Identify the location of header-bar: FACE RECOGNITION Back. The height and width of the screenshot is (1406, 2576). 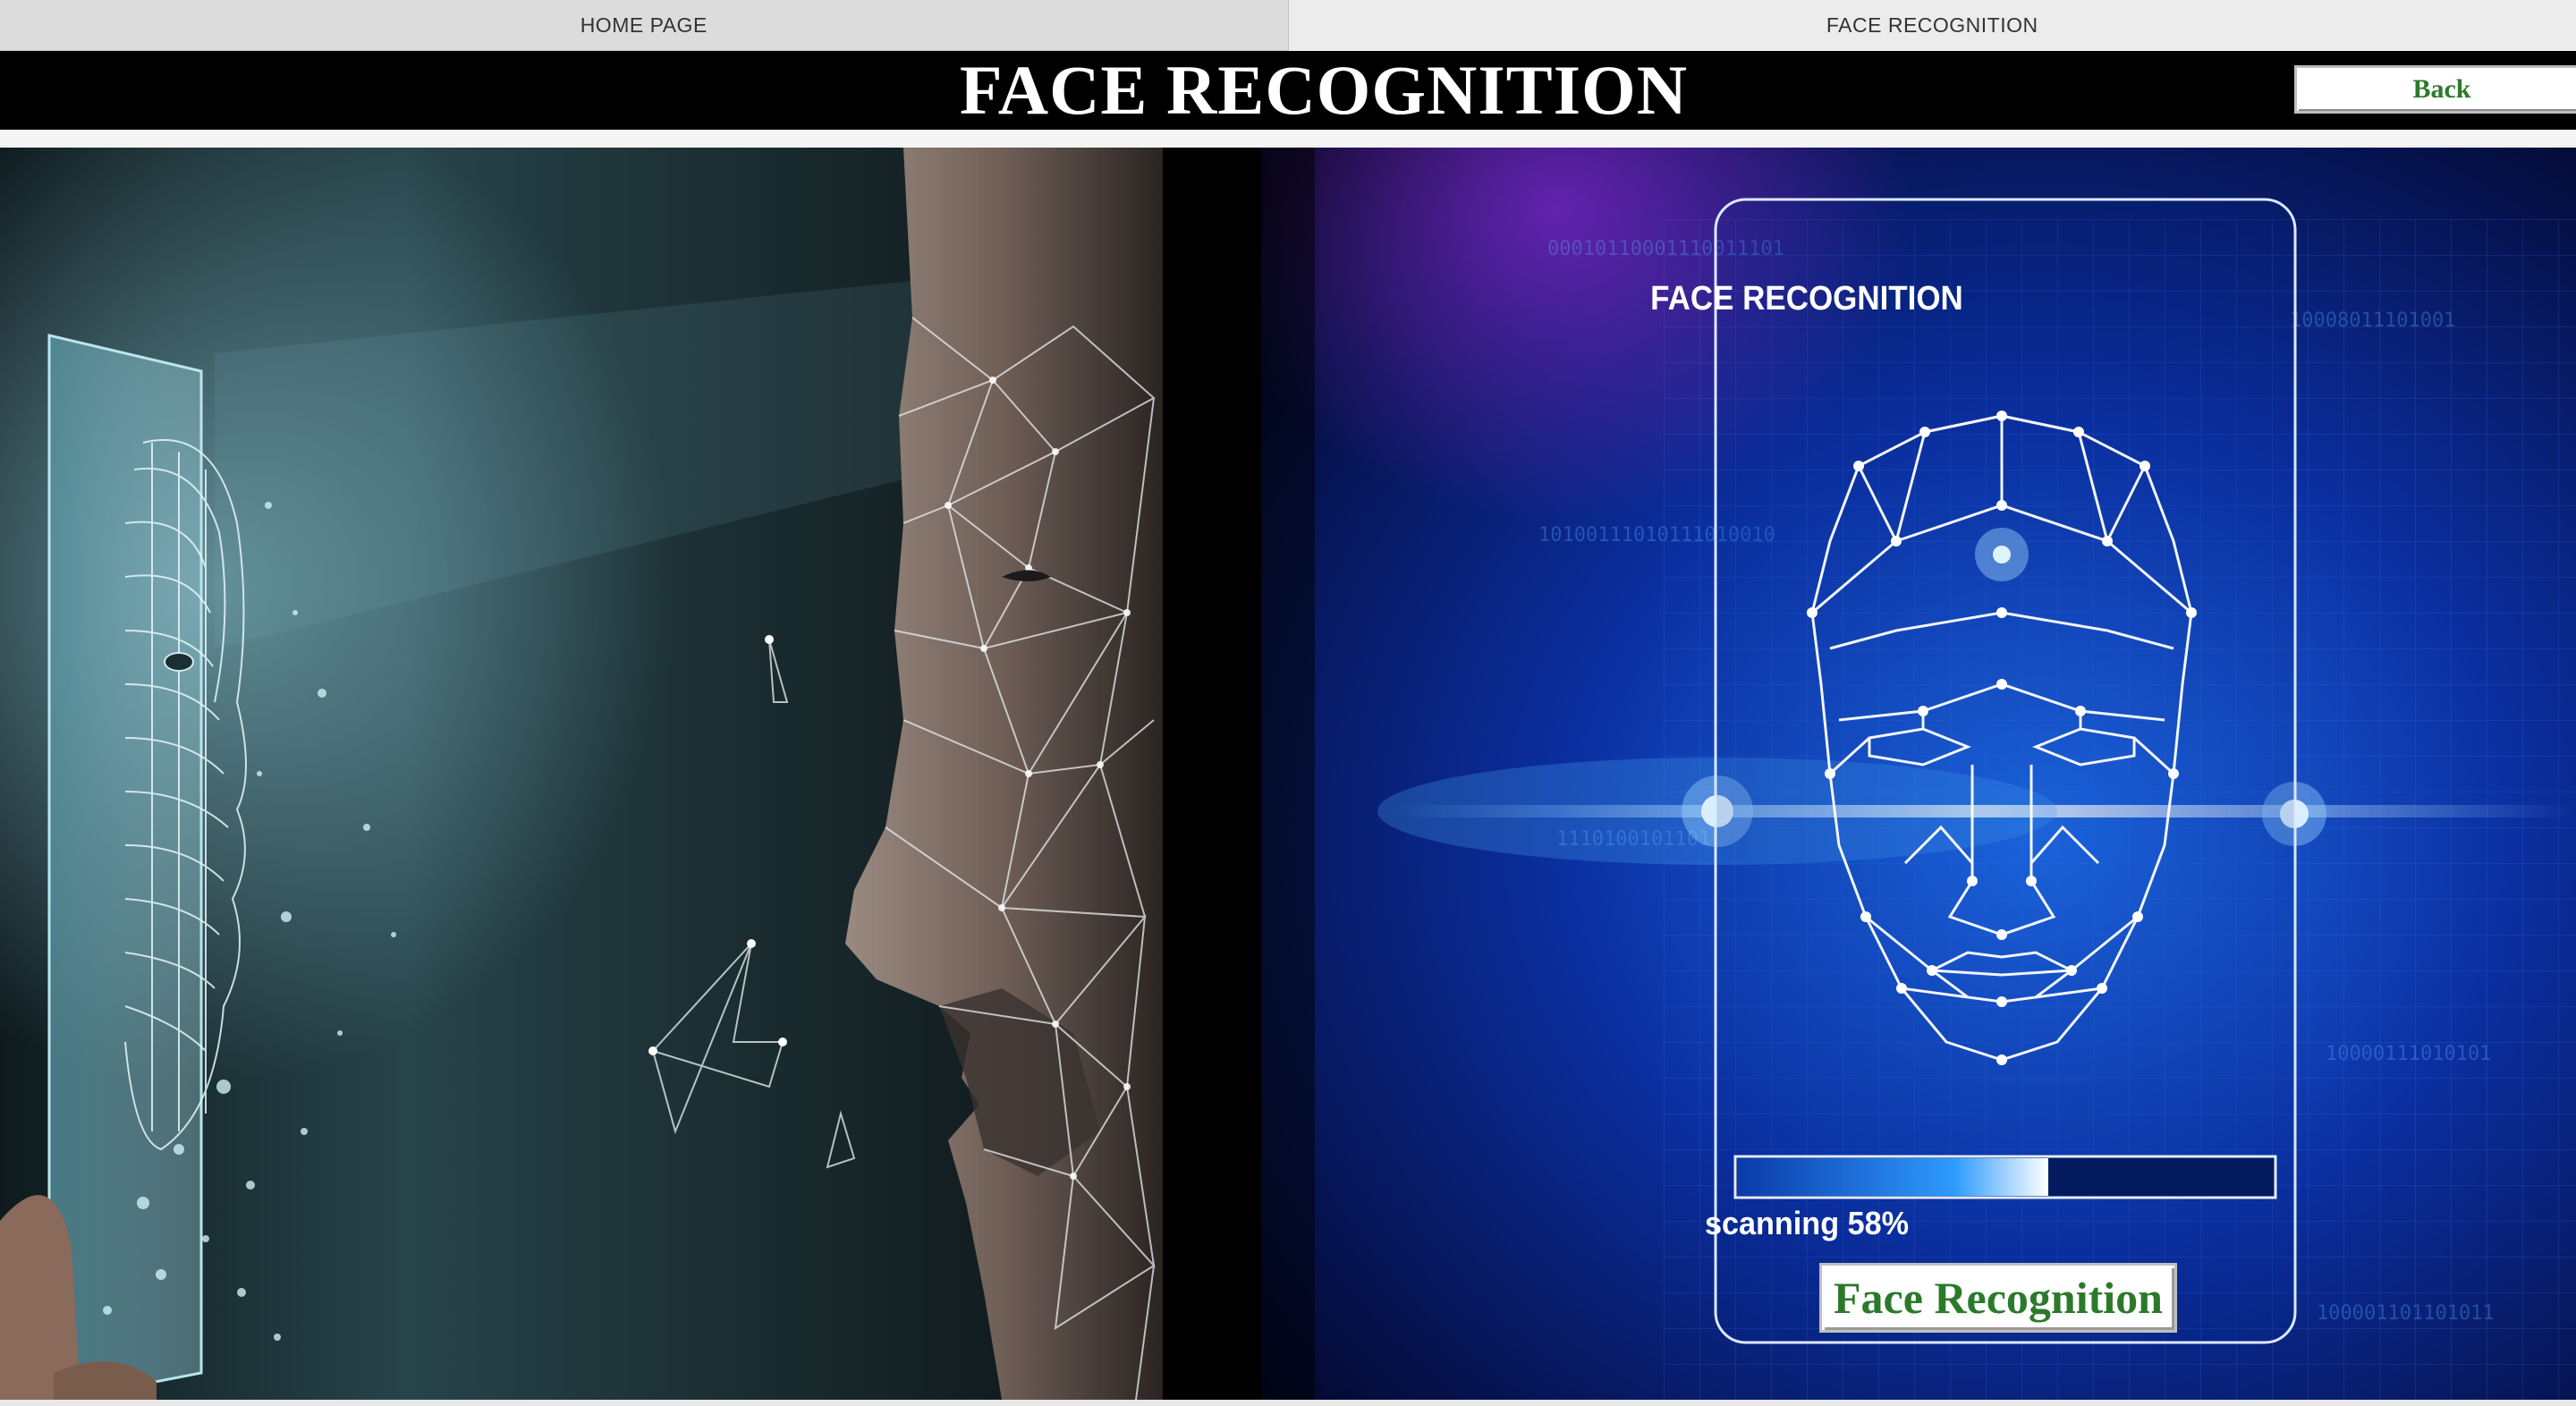
(1288, 91).